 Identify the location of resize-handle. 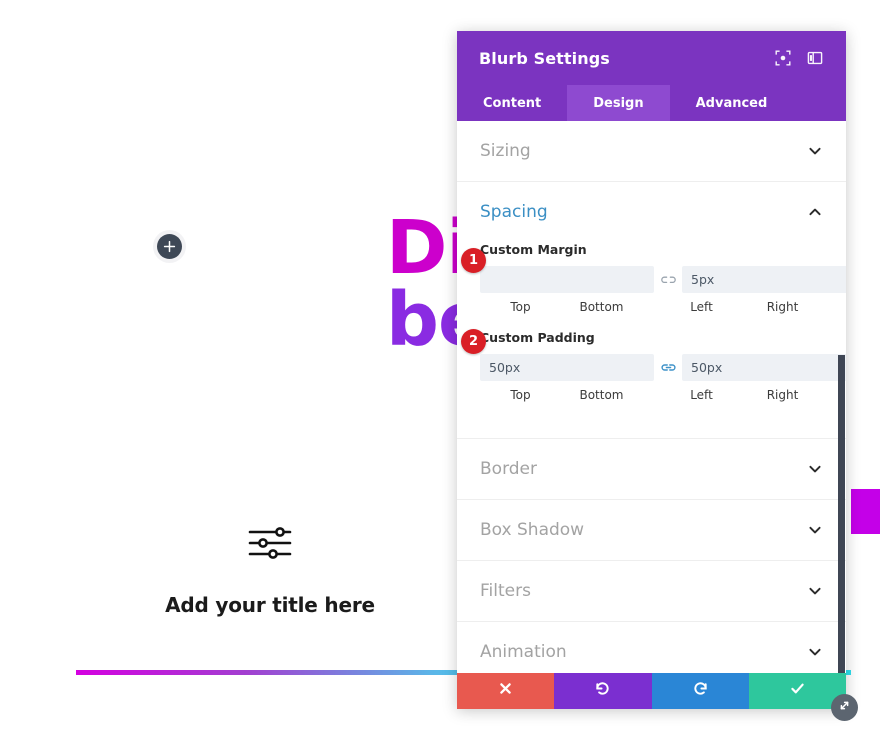
(844, 707).